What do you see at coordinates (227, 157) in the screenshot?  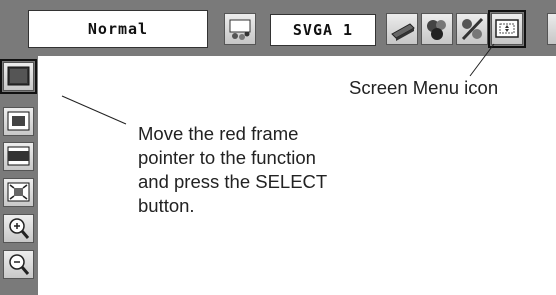 I see `callout-line: pointer to the function` at bounding box center [227, 157].